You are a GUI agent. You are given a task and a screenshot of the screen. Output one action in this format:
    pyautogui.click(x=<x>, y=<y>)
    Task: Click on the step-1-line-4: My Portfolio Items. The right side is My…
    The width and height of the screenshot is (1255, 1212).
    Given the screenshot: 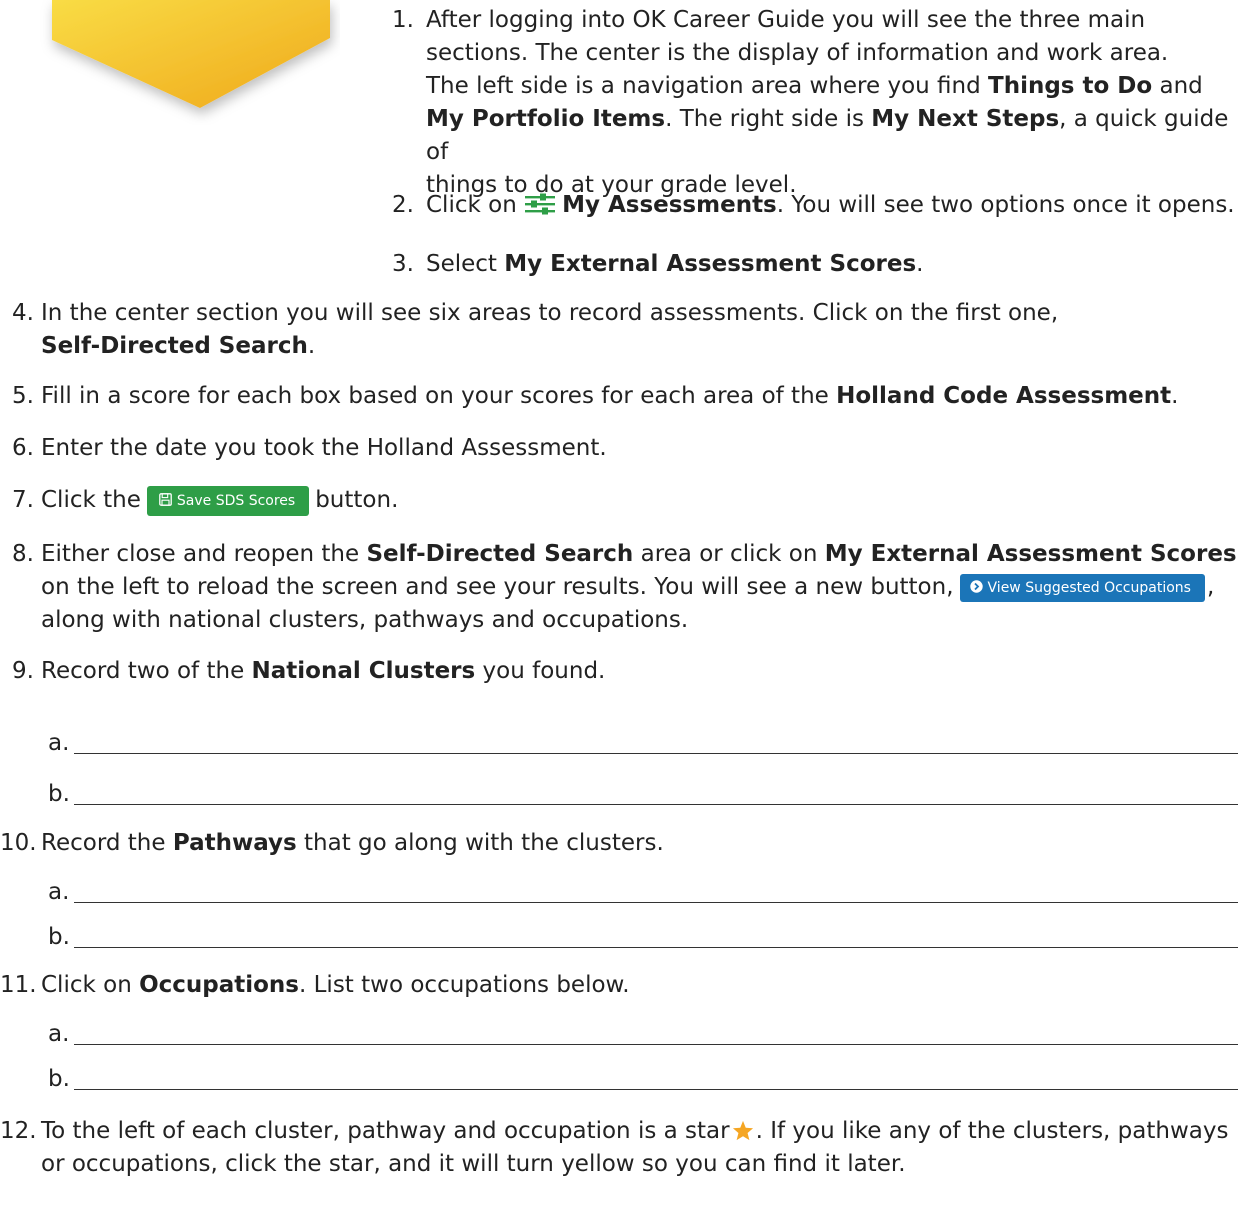 What is the action you would take?
    pyautogui.click(x=827, y=135)
    